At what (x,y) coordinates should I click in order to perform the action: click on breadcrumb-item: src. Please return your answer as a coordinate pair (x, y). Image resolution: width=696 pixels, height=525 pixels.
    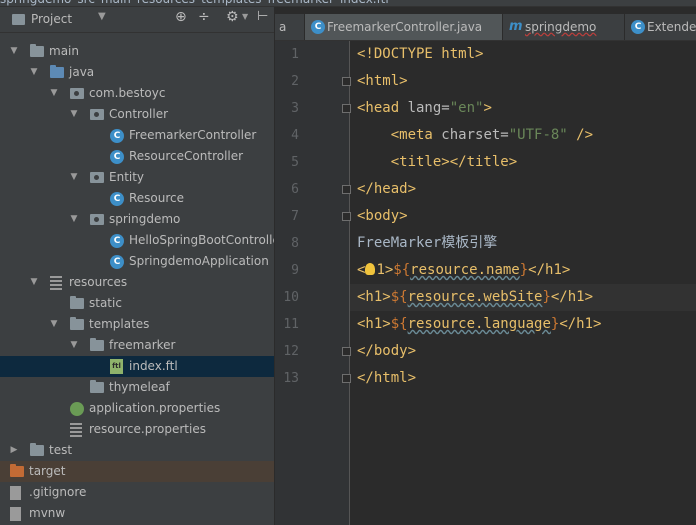
    Looking at the image, I should click on (86, 3).